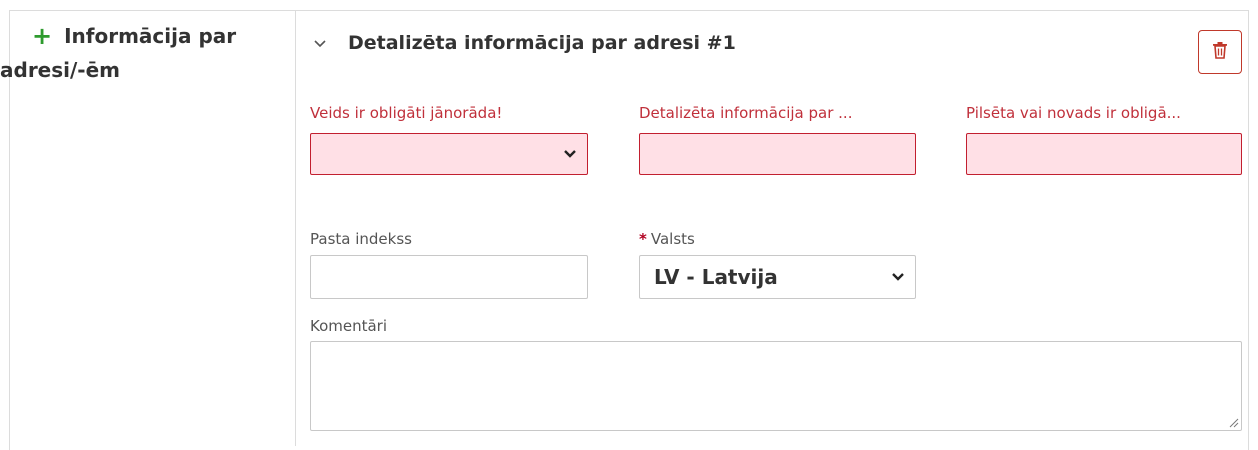  I want to click on country-label-text: Valsts, so click(672, 239).